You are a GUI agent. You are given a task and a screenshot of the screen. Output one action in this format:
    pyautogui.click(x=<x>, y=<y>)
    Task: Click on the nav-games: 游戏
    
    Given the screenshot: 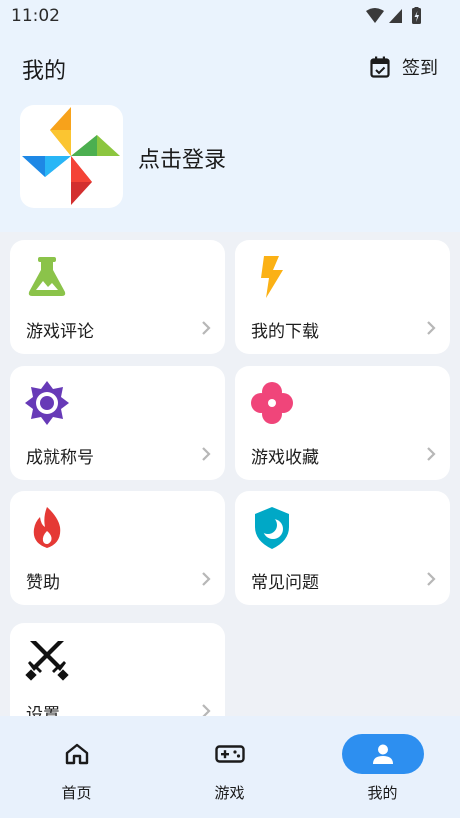 What is the action you would take?
    pyautogui.click(x=229, y=767)
    